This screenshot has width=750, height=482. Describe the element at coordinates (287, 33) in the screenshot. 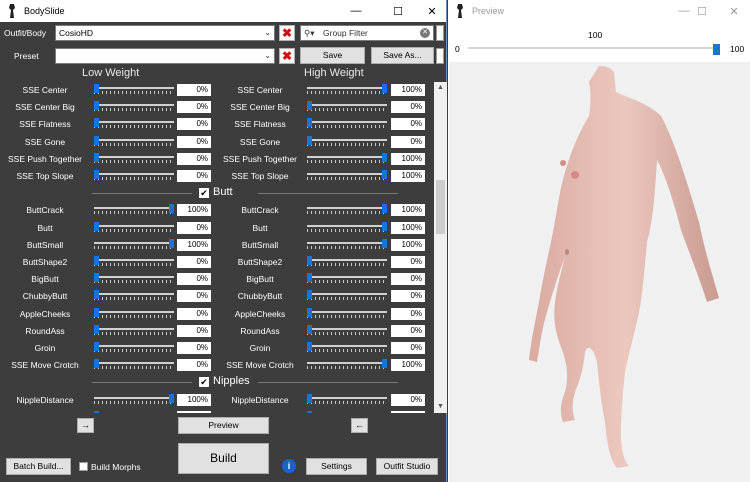

I see `clear-outfit-button: ✖` at that location.